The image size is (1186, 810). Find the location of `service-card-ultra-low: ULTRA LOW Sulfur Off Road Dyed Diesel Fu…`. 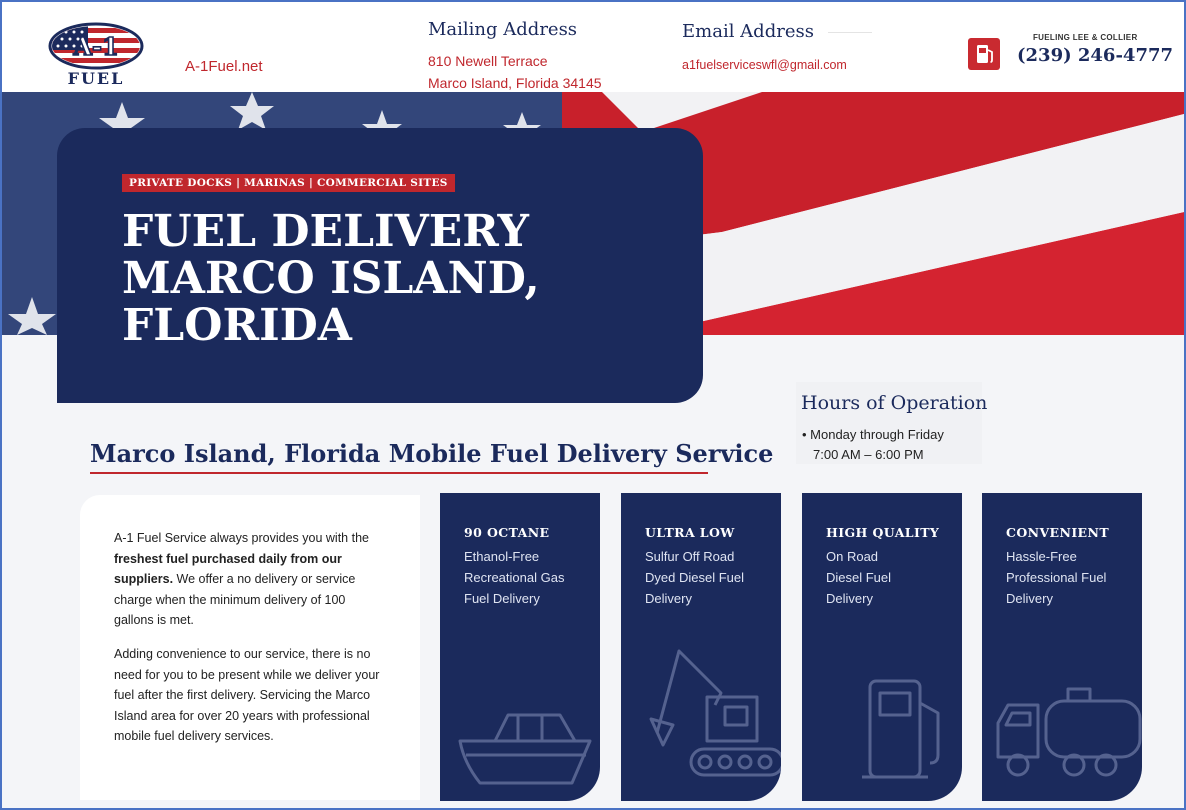

service-card-ultra-low: ULTRA LOW Sulfur Off Road Dyed Diesel Fu… is located at coordinates (701, 647).